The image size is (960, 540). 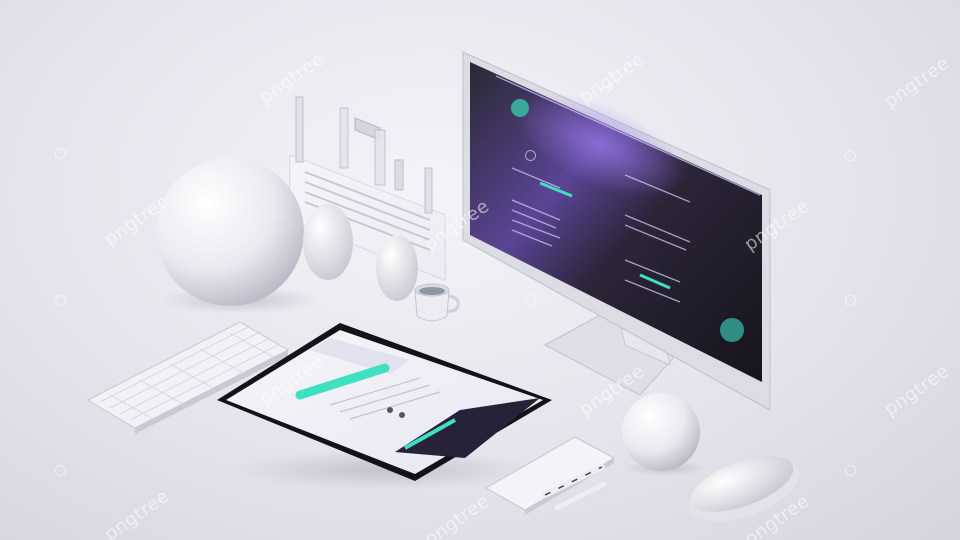 I want to click on monitor-badge-icon, so click(x=520, y=108).